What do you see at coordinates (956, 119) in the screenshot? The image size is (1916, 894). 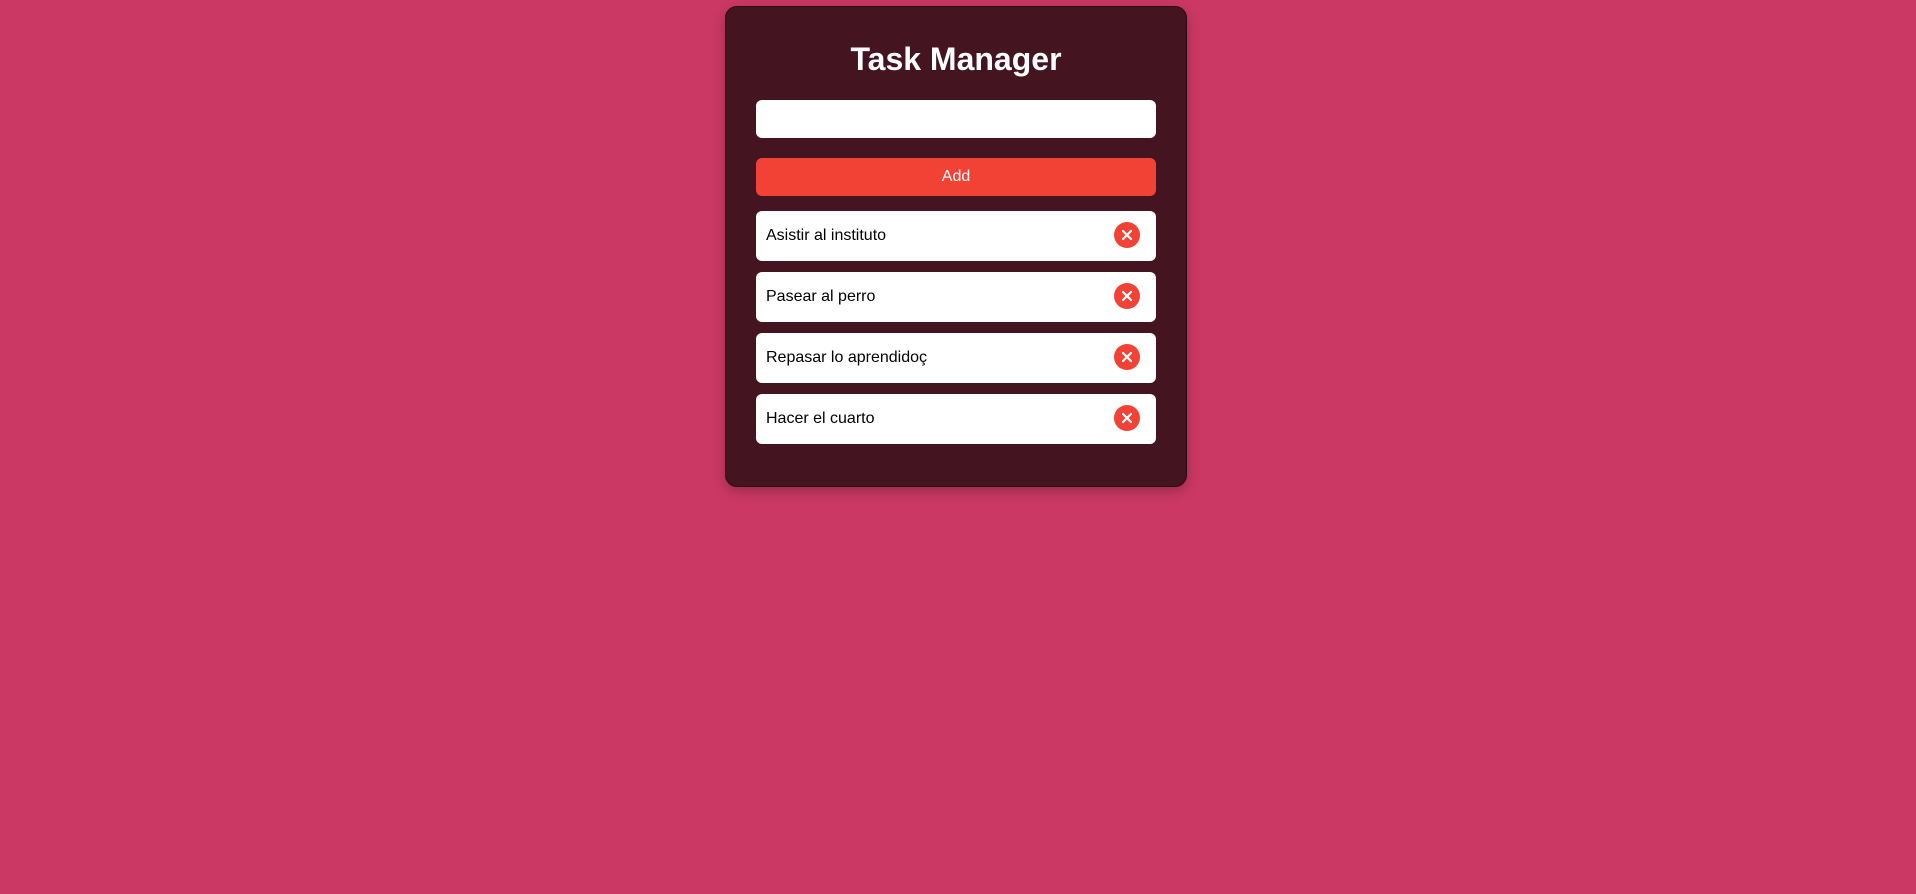 I see `task-input` at bounding box center [956, 119].